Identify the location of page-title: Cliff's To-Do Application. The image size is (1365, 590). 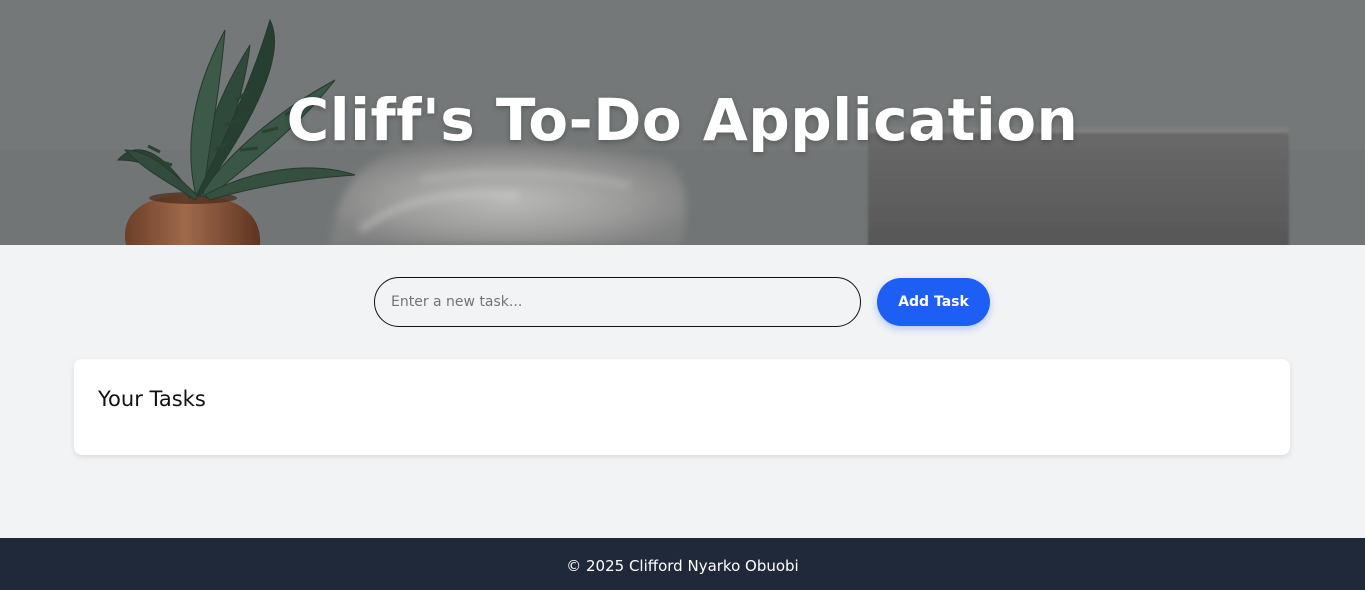
(682, 120).